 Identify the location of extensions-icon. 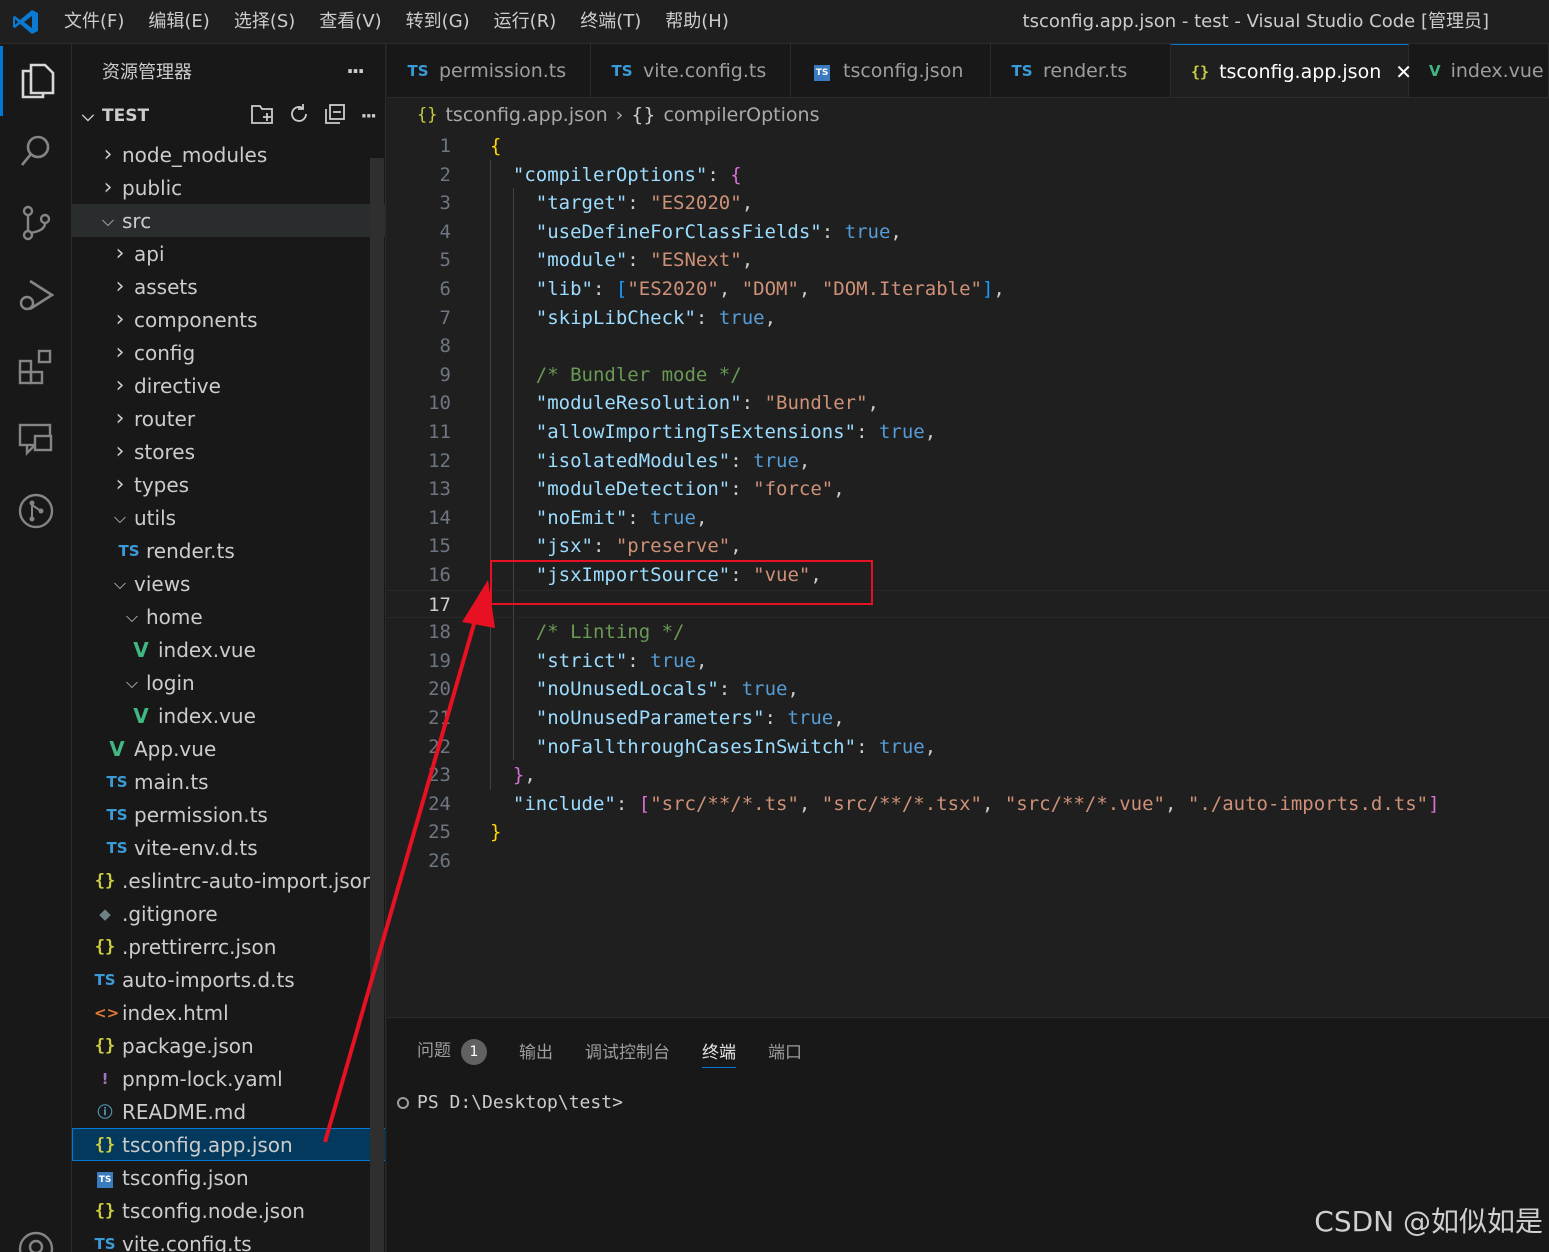
(36, 367).